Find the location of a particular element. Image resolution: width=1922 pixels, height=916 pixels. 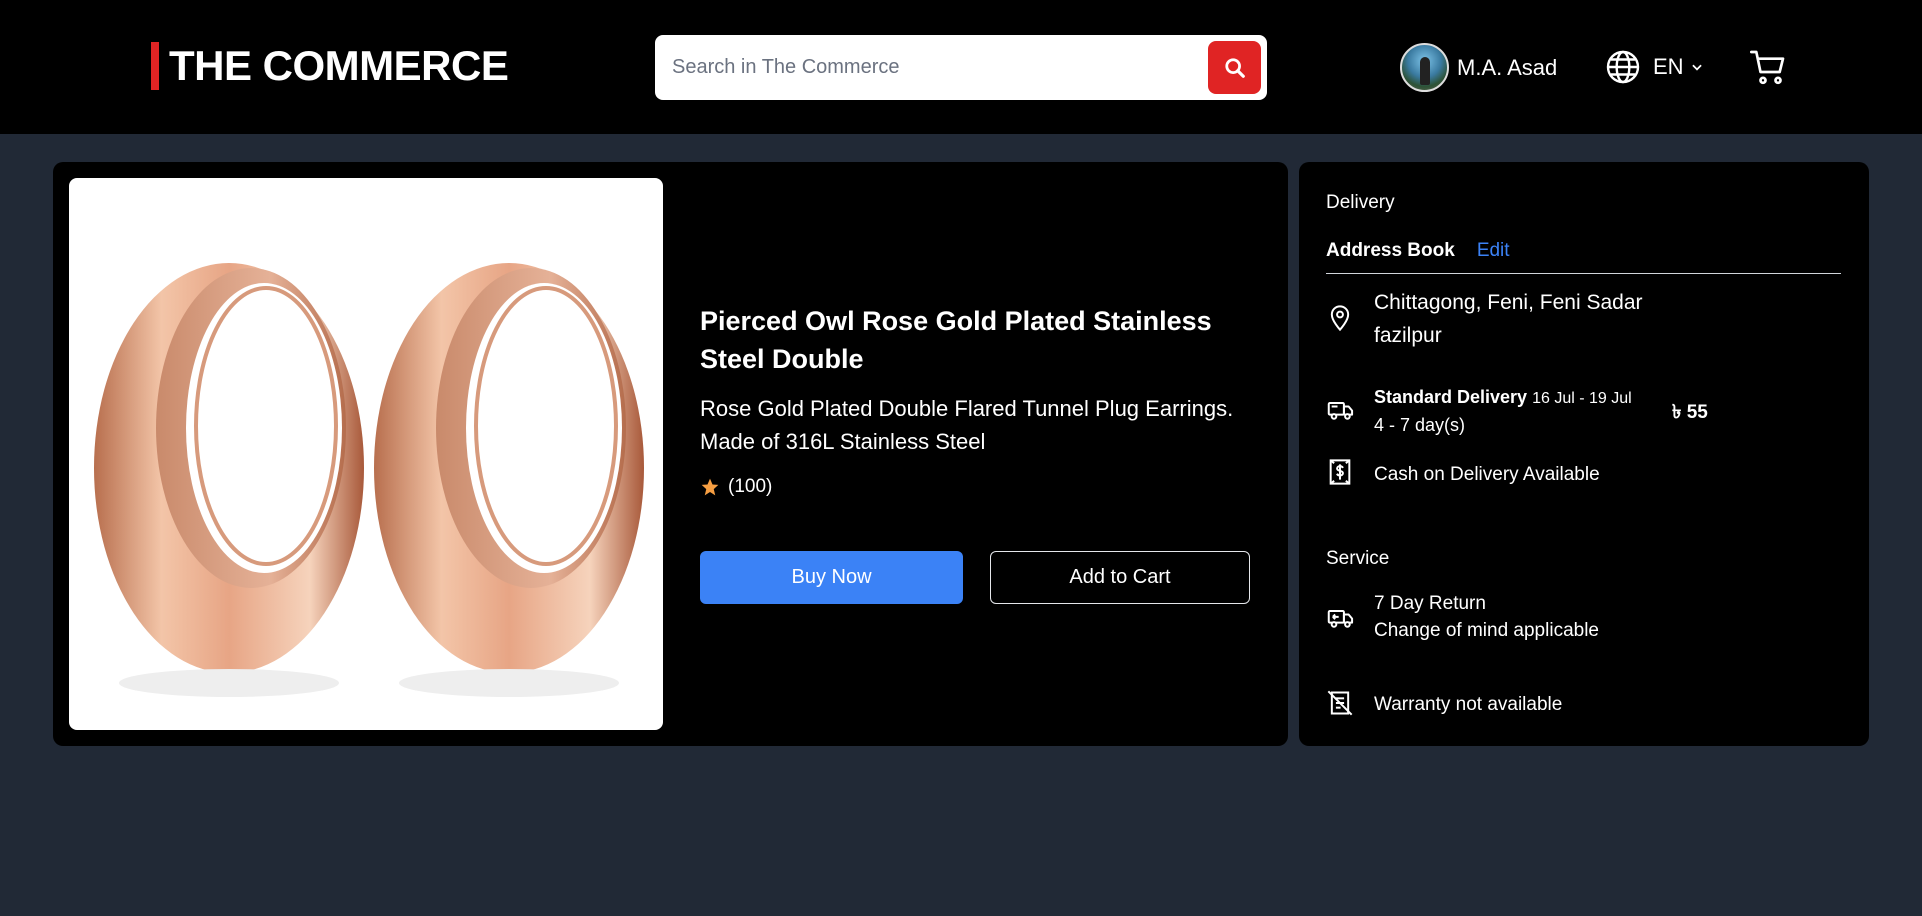

cod-text: Cash on Delivery Available is located at coordinates (1487, 474).